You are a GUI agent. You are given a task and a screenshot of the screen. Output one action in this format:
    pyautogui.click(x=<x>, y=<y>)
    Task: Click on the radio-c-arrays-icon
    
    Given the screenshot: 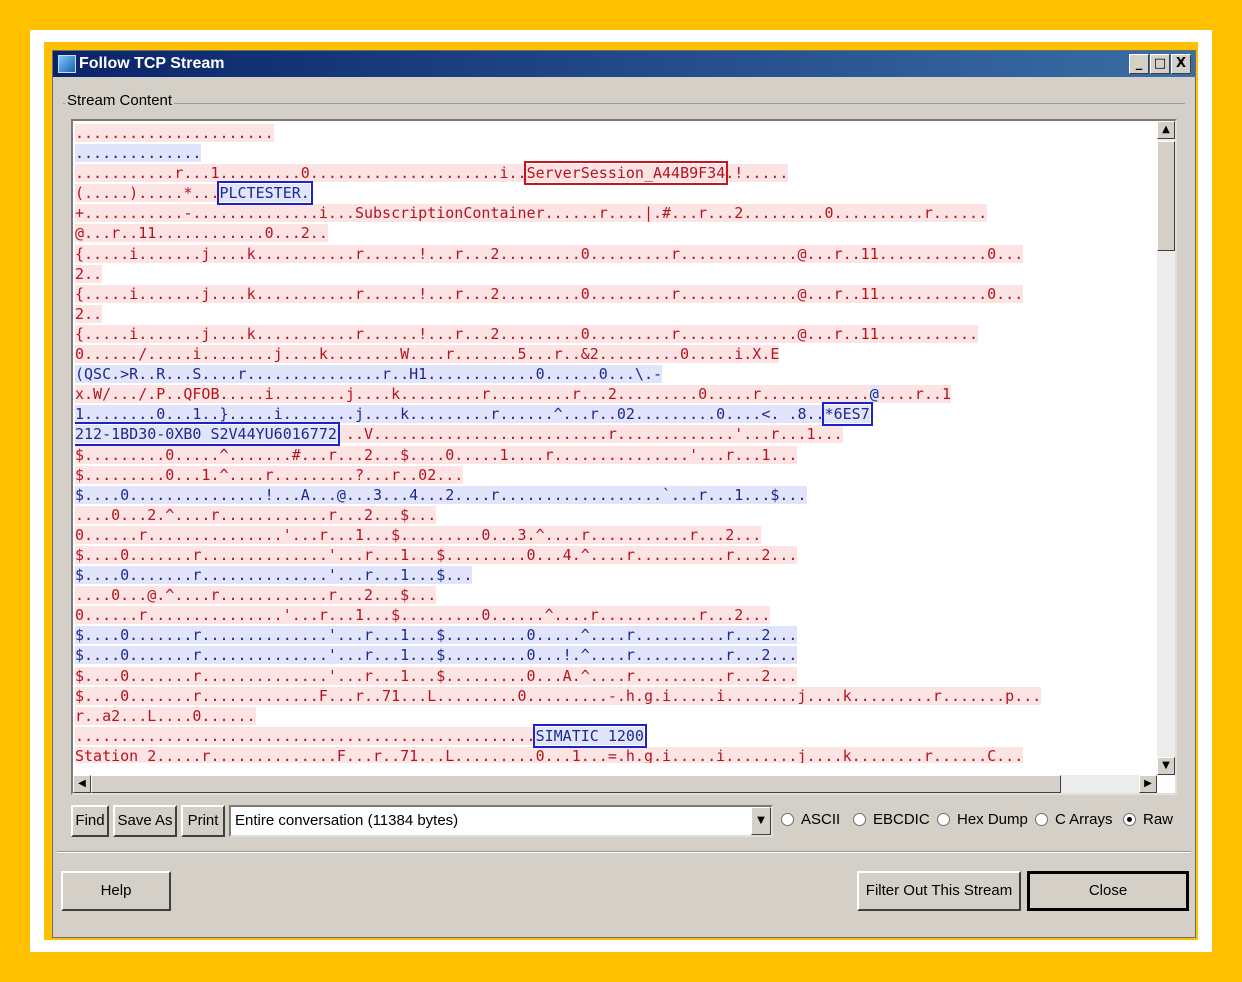 What is the action you would take?
    pyautogui.click(x=1041, y=819)
    